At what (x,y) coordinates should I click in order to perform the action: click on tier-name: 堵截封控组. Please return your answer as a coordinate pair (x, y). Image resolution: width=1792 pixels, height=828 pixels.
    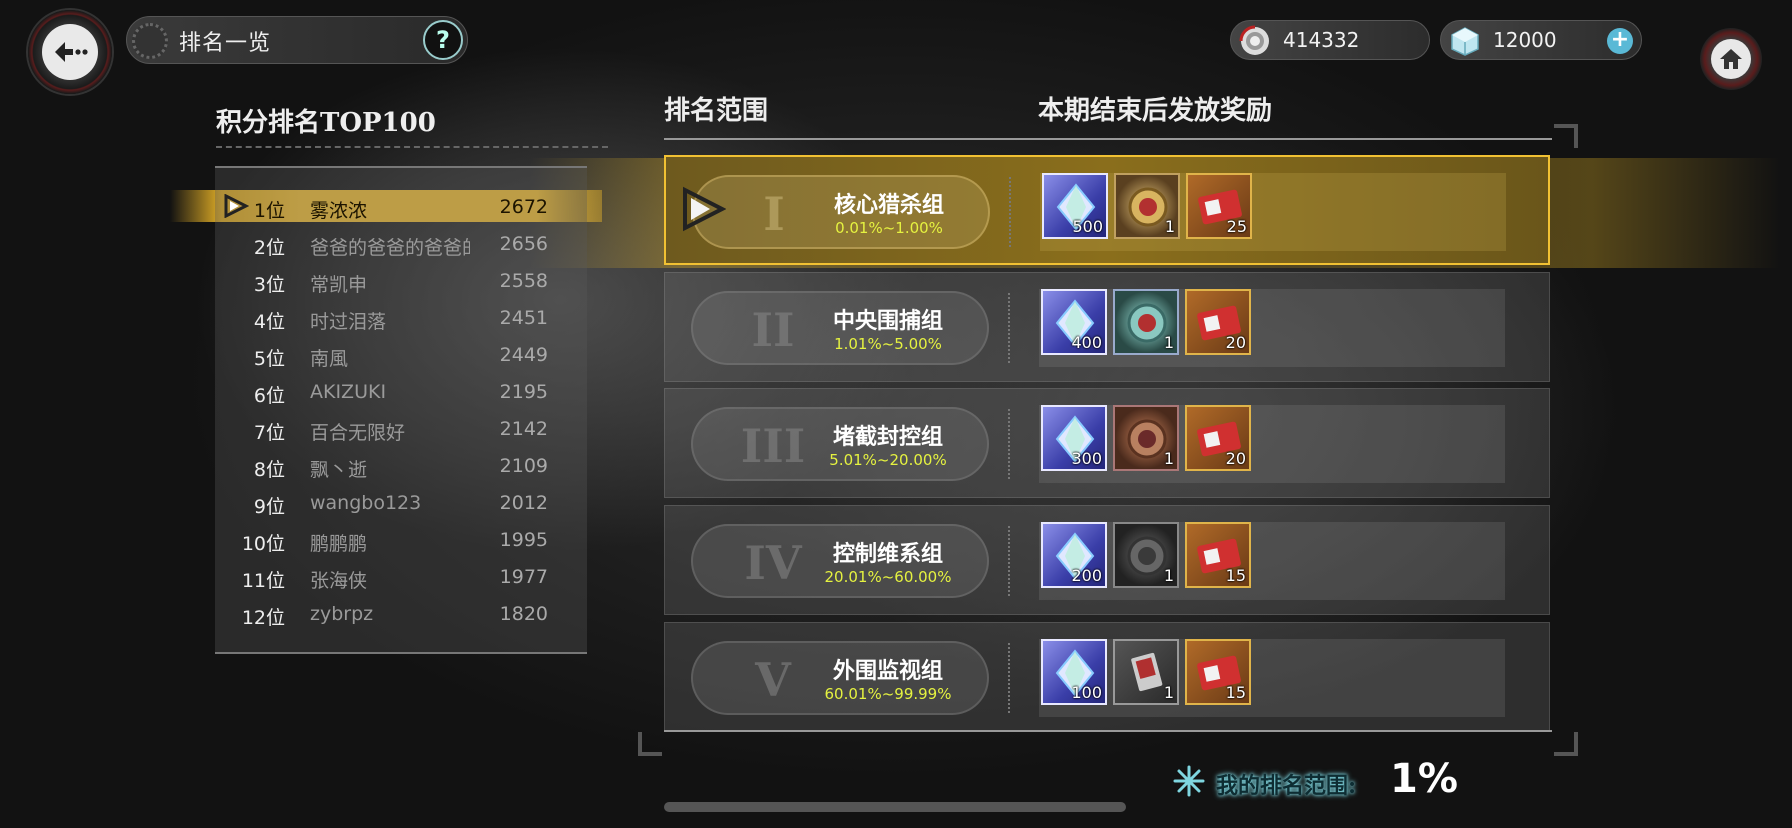
    Looking at the image, I should click on (887, 437).